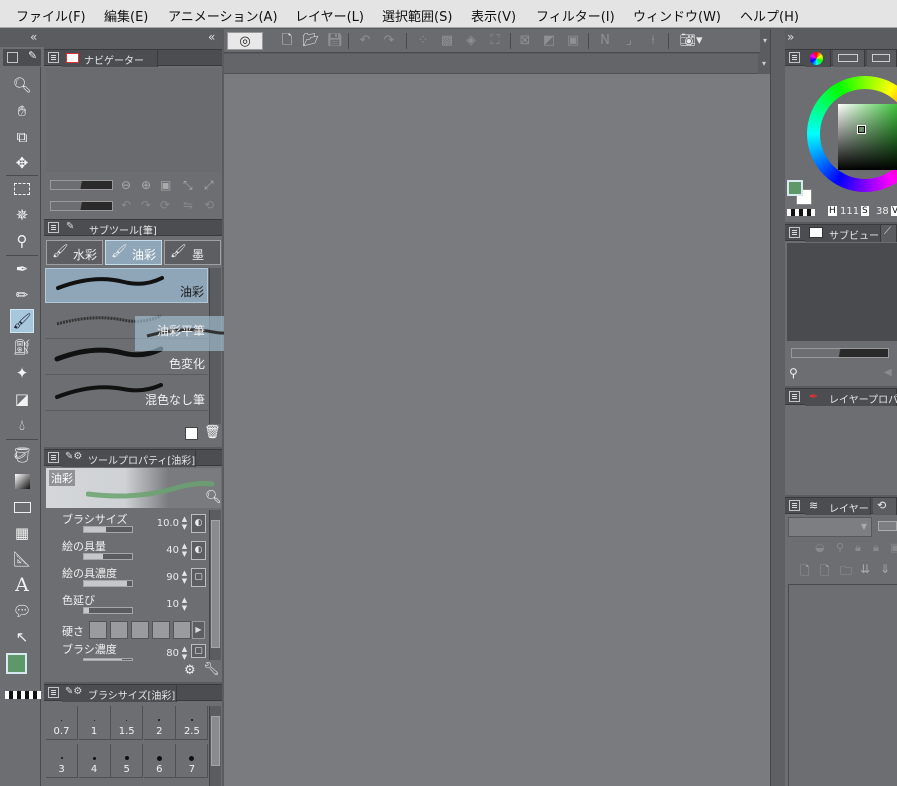 The image size is (897, 786). What do you see at coordinates (335, 41) in the screenshot?
I see `save-icon: 💾︎` at bounding box center [335, 41].